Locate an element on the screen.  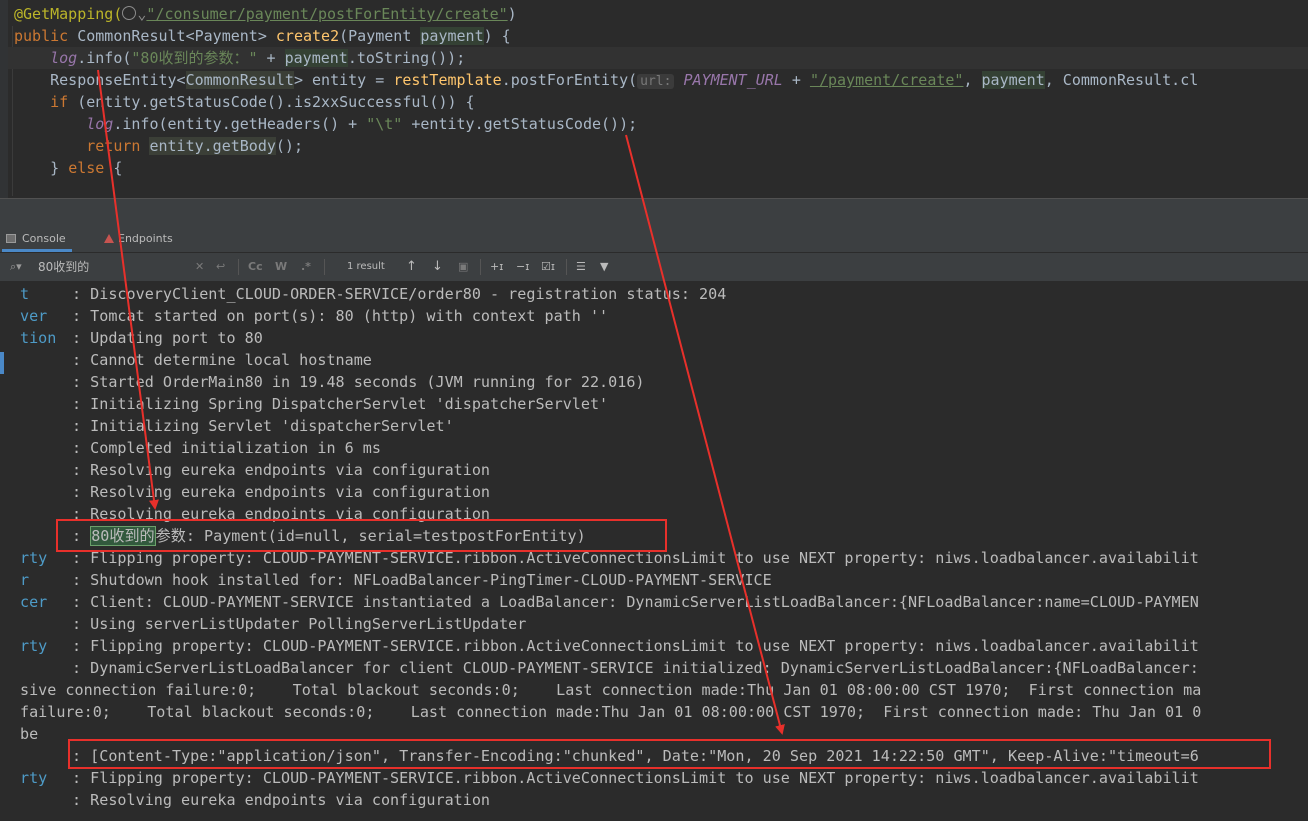
console-line-text: be is located at coordinates (29, 734).